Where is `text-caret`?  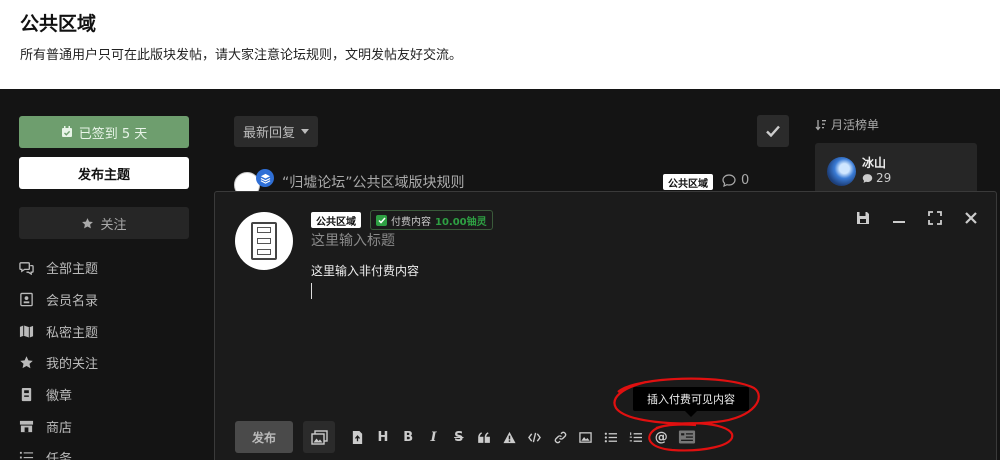 text-caret is located at coordinates (311, 291).